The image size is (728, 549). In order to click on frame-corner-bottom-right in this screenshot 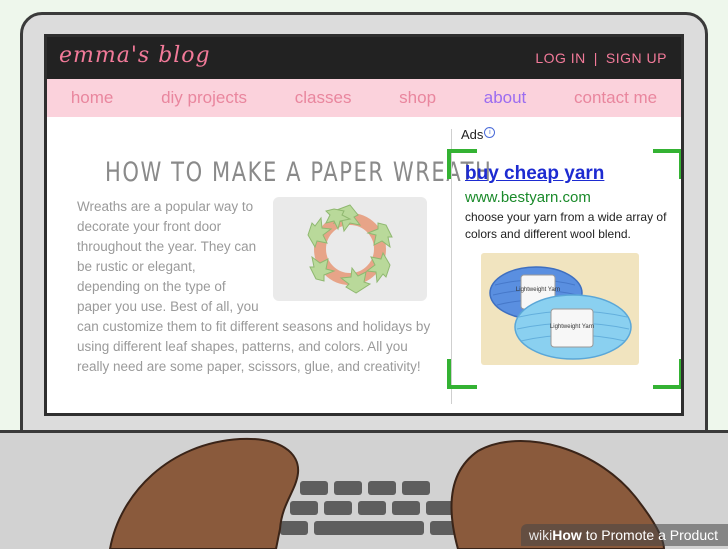, I will do `click(667, 374)`.